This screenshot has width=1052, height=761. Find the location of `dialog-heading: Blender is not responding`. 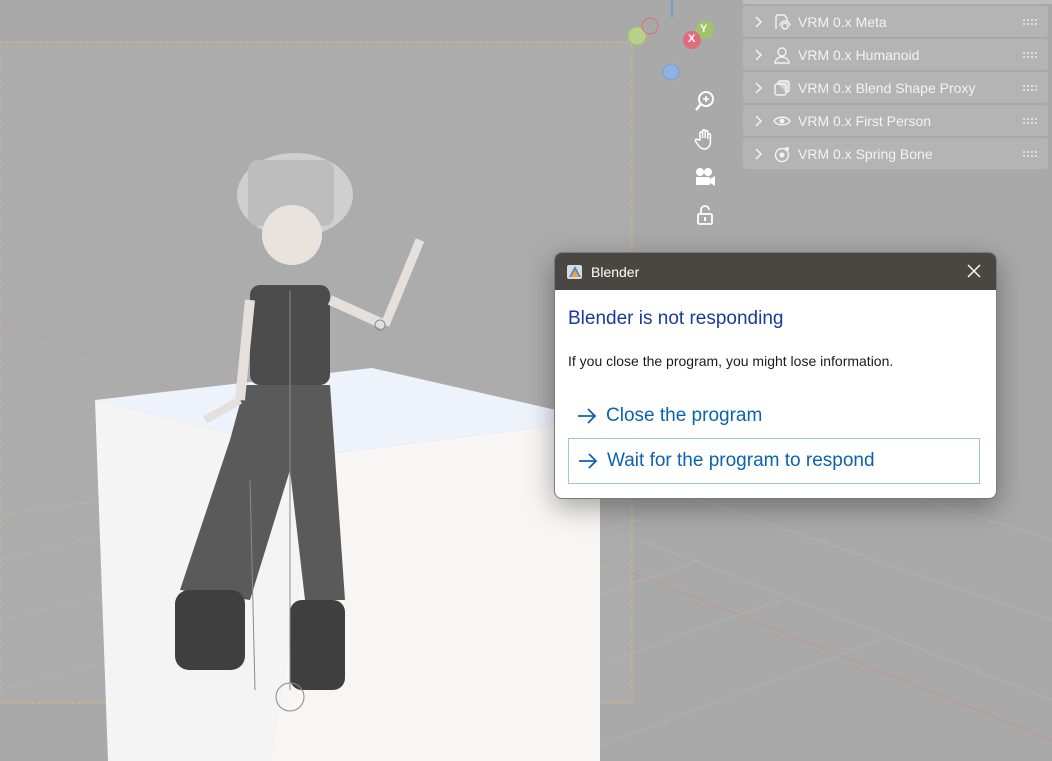

dialog-heading: Blender is not responding is located at coordinates (676, 318).